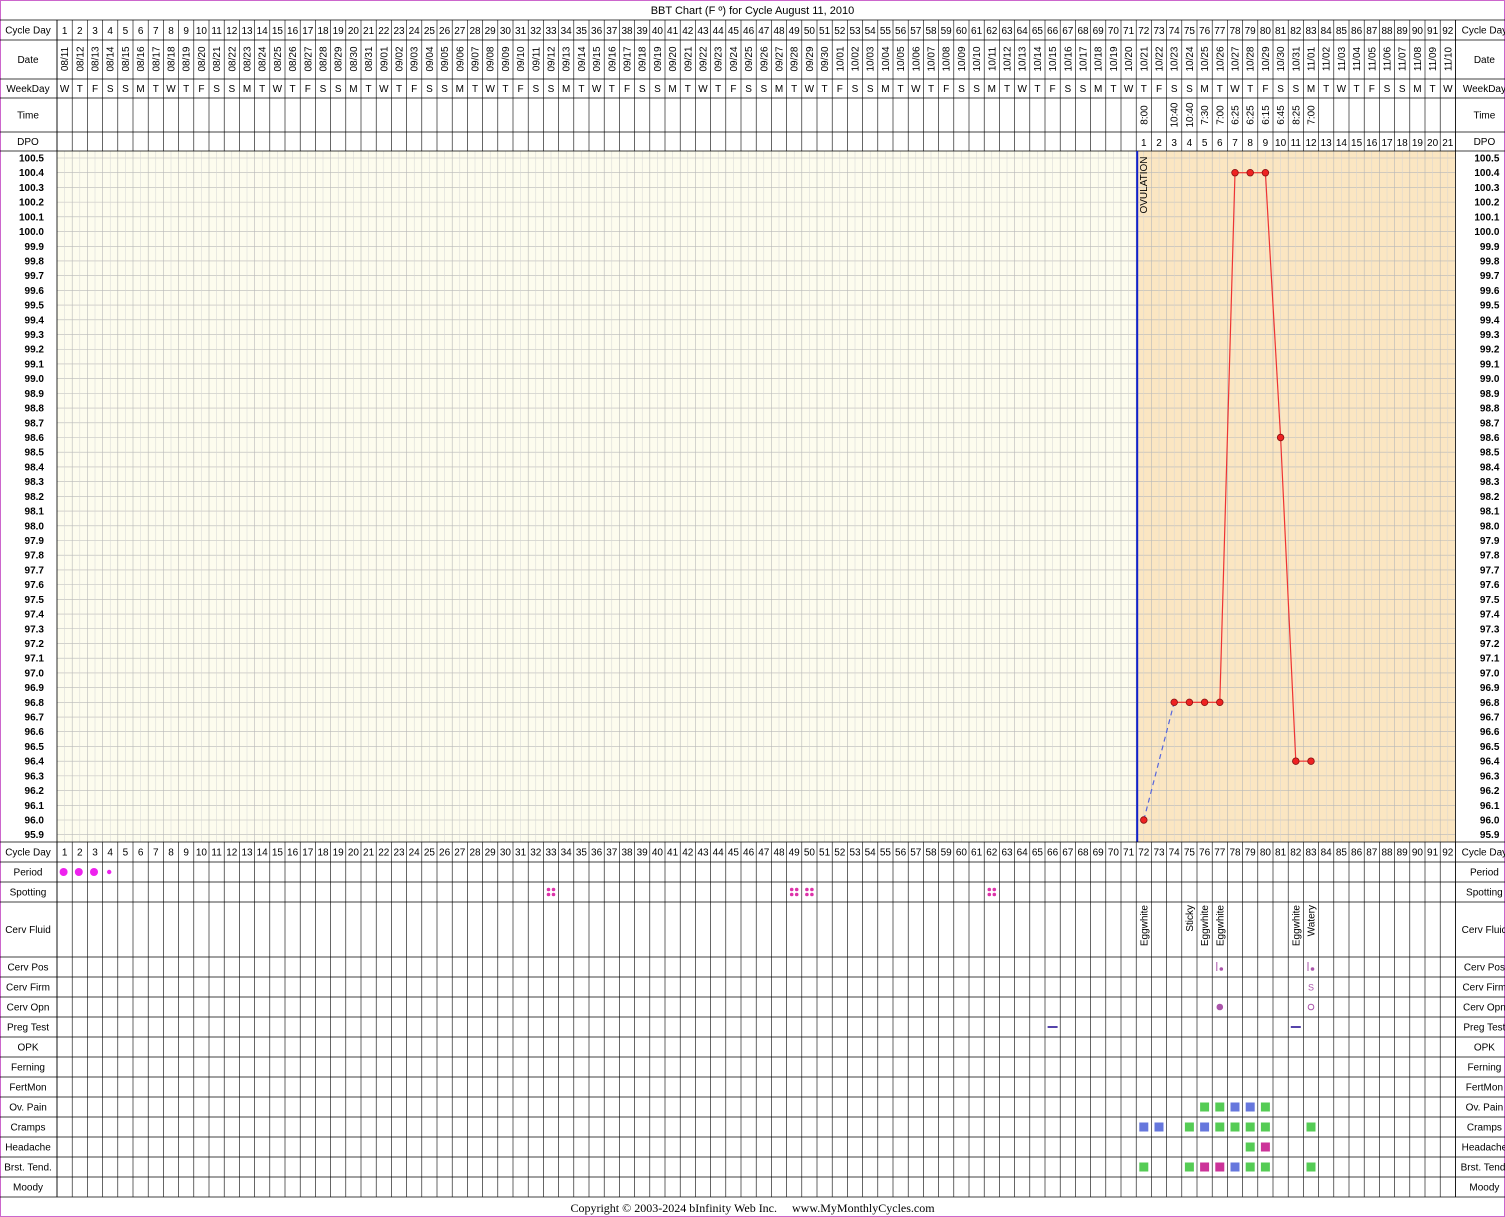 This screenshot has width=1505, height=1217. What do you see at coordinates (1357, 31) in the screenshot?
I see `cycle-day-number: 86` at bounding box center [1357, 31].